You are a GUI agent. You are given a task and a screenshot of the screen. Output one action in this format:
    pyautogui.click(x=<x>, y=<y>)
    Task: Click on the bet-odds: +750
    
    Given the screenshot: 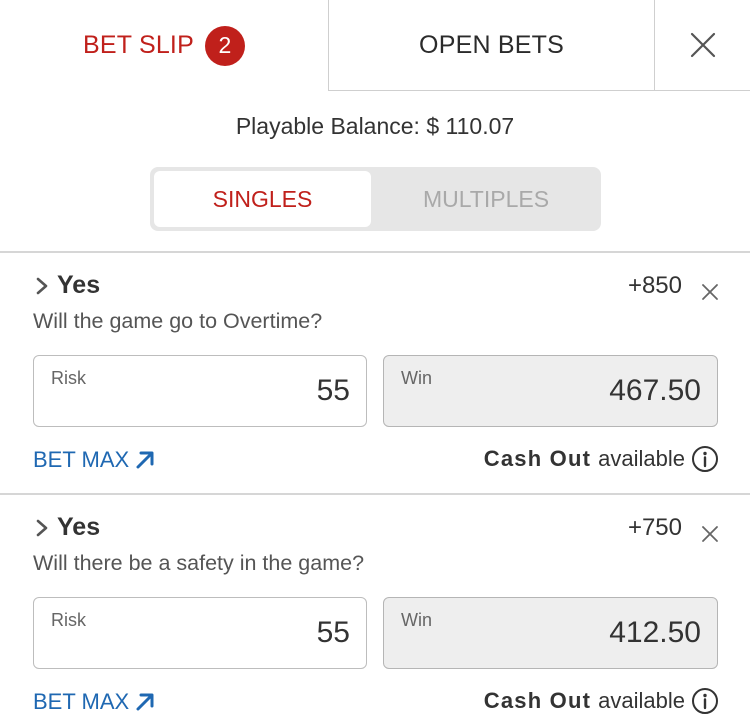 What is the action you would take?
    pyautogui.click(x=654, y=527)
    